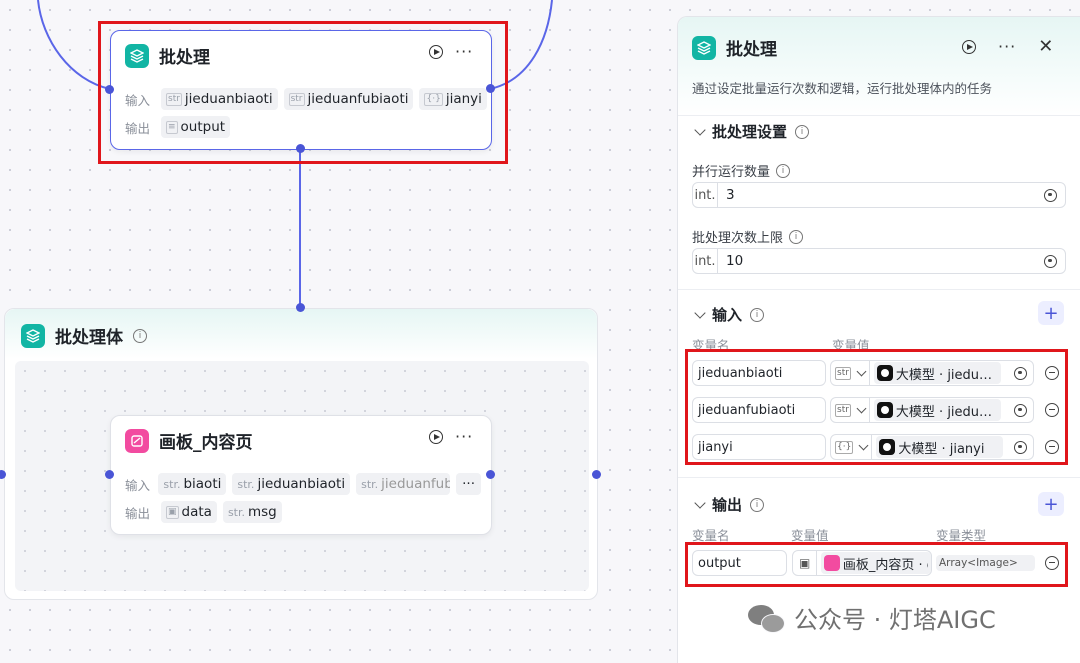  I want to click on parallel-count-input: int. 3, so click(879, 195).